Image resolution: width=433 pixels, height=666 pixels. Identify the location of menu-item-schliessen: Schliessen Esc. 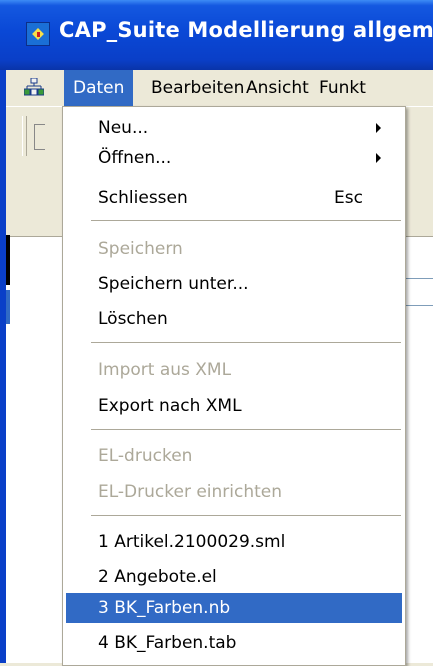
(234, 198).